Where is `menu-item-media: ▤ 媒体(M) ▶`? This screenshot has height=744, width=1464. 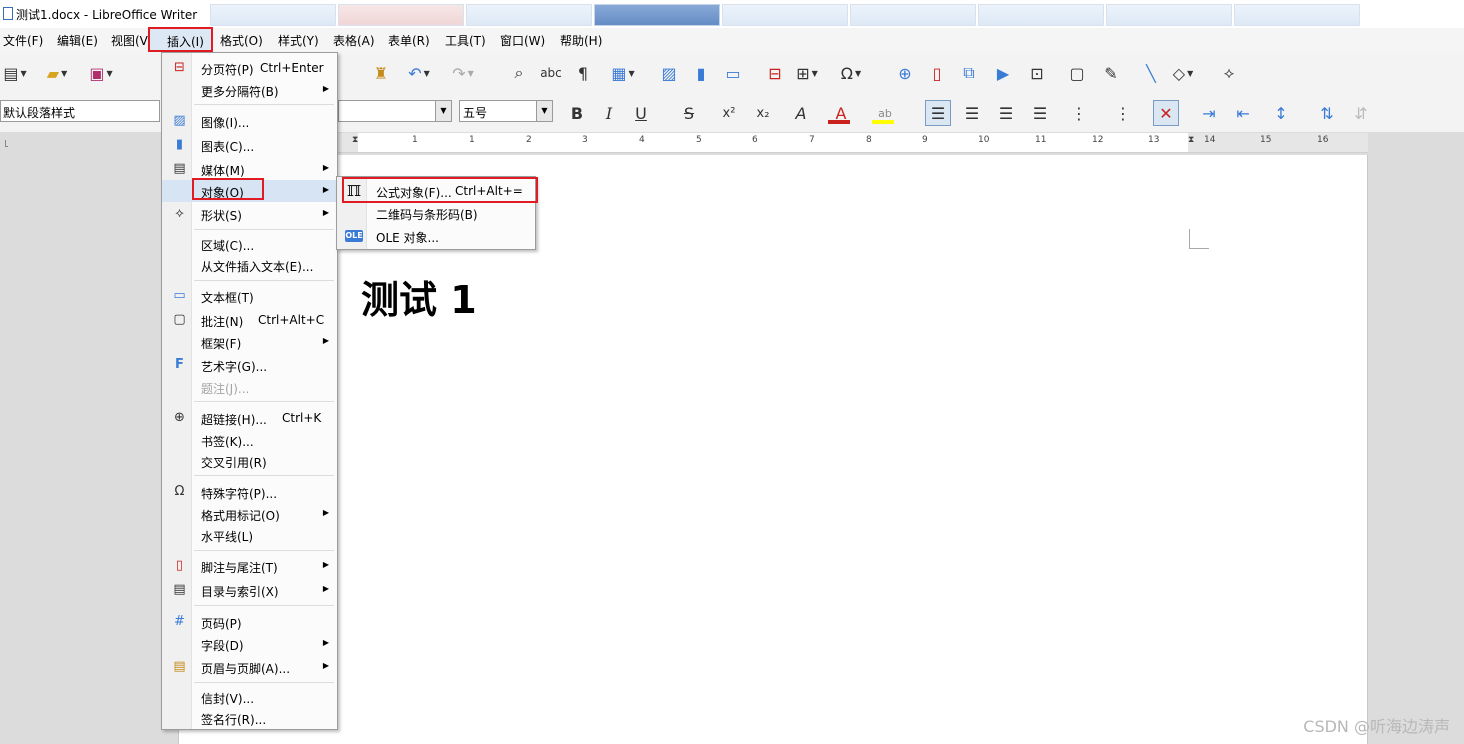
menu-item-media: ▤ 媒体(M) ▶ is located at coordinates (249, 169).